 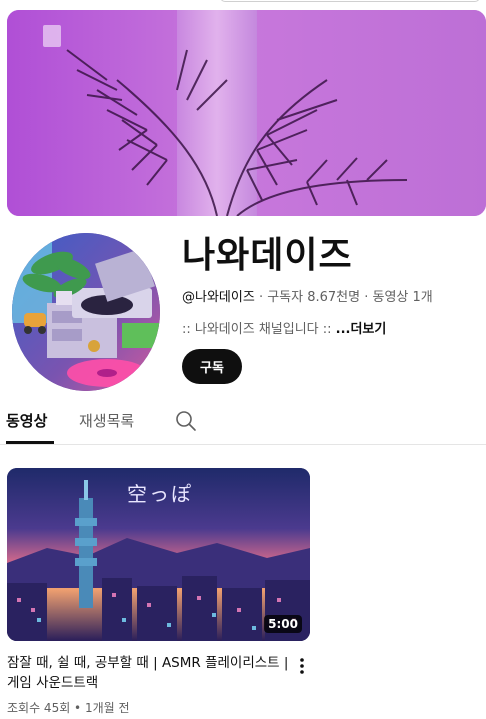 I want to click on video-duration-badge: 5:00, so click(x=283, y=624).